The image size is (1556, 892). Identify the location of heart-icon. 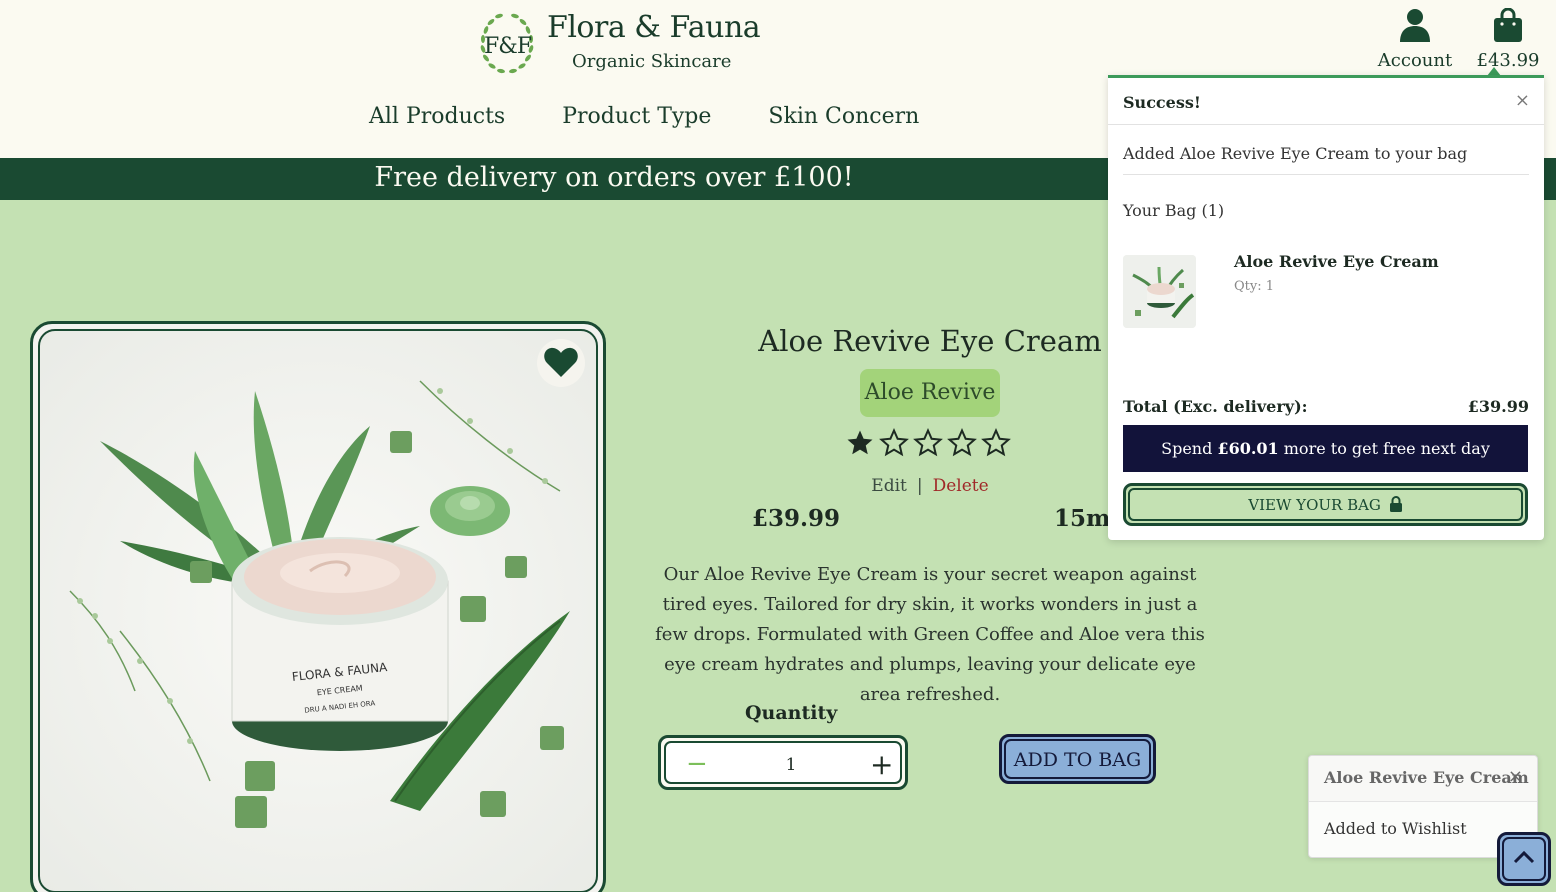
(561, 363).